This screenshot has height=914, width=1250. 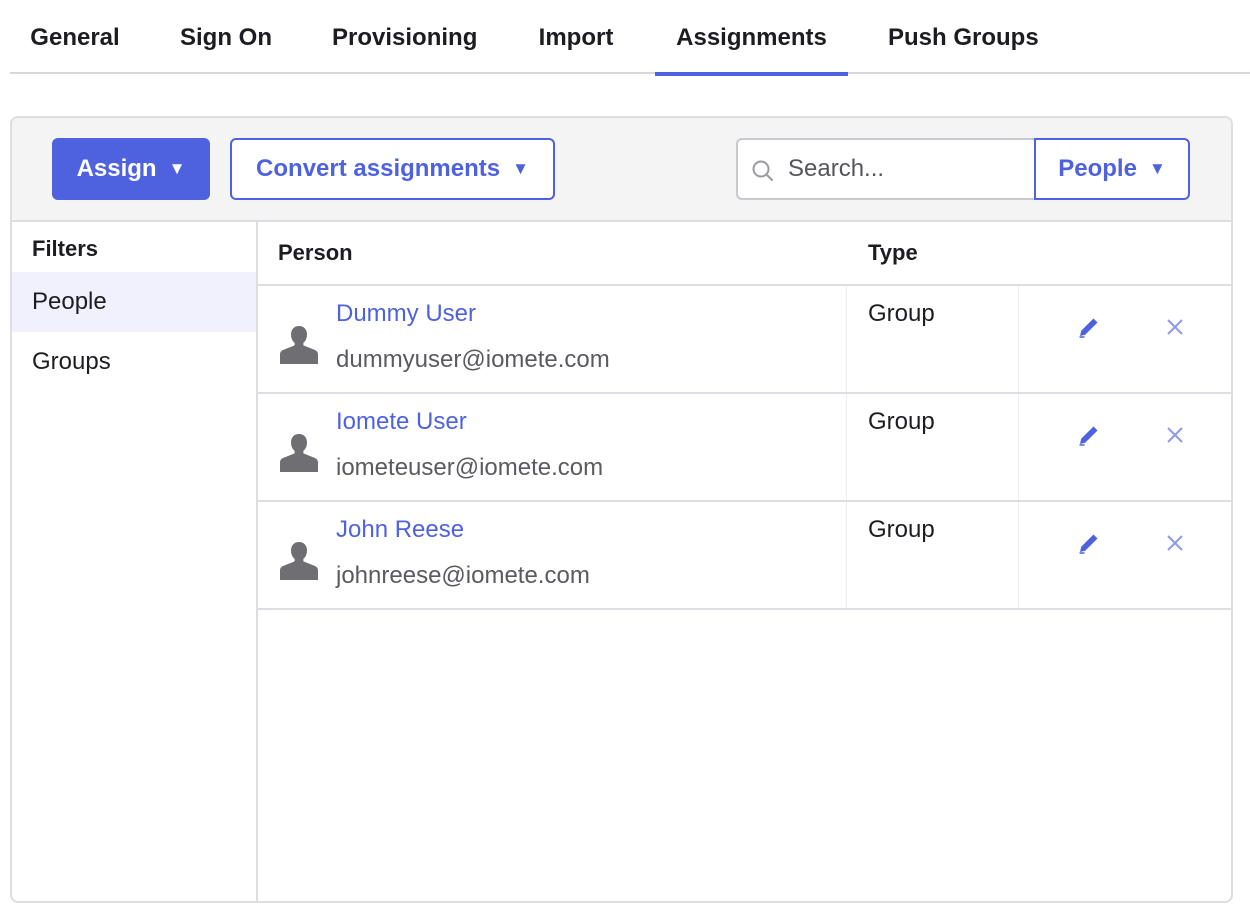 I want to click on search-input, so click(x=908, y=169).